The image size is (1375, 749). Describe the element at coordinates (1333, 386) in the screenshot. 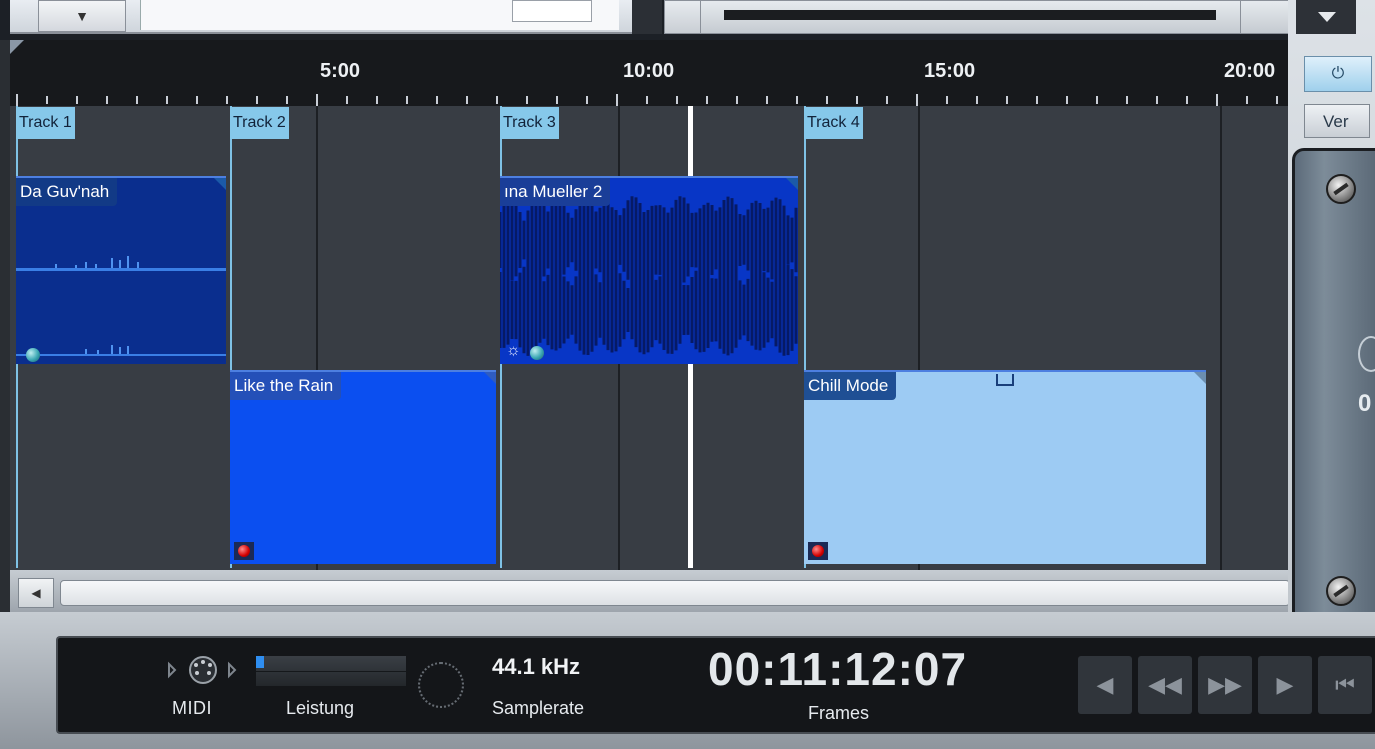

I see `plugin-panel` at that location.